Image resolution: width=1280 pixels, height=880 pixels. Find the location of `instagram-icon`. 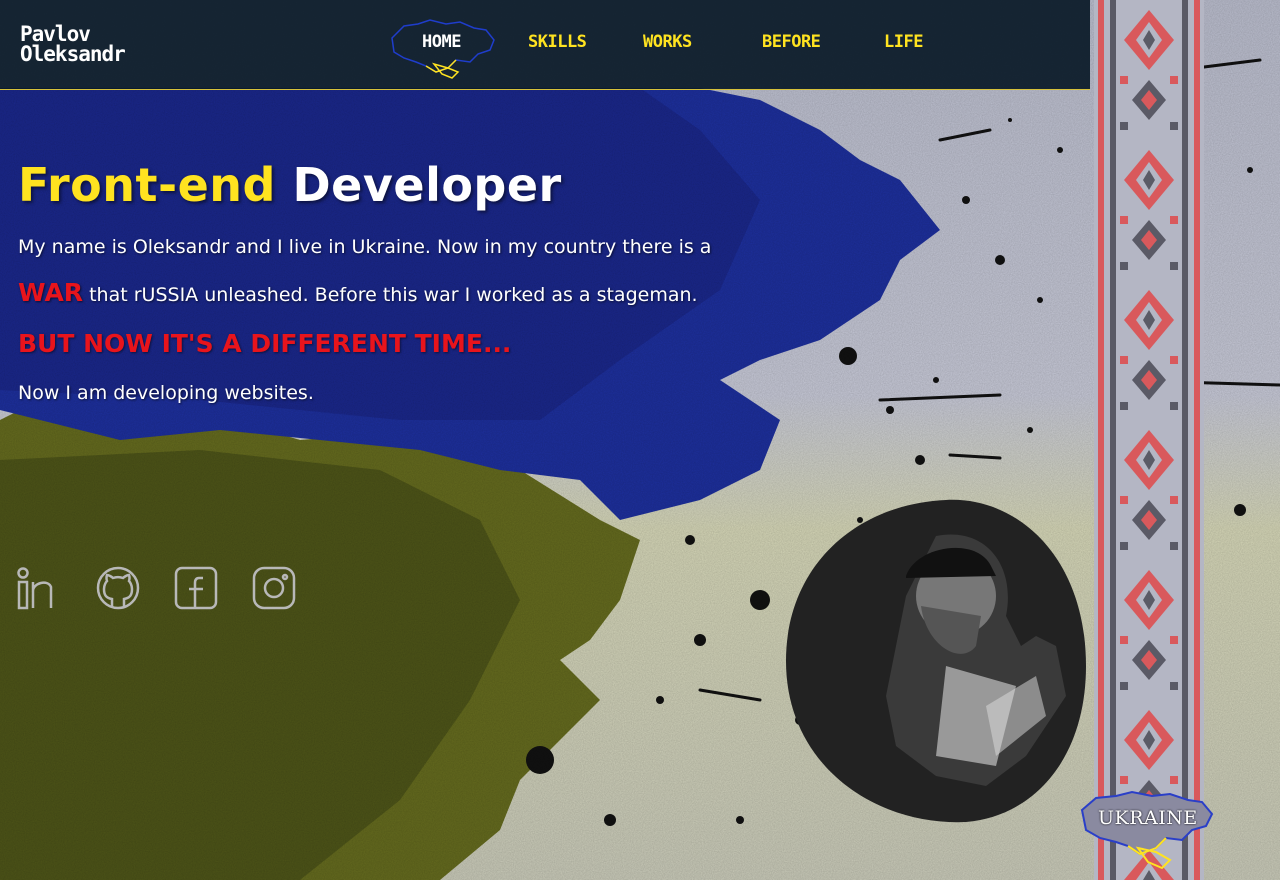

instagram-icon is located at coordinates (274, 588).